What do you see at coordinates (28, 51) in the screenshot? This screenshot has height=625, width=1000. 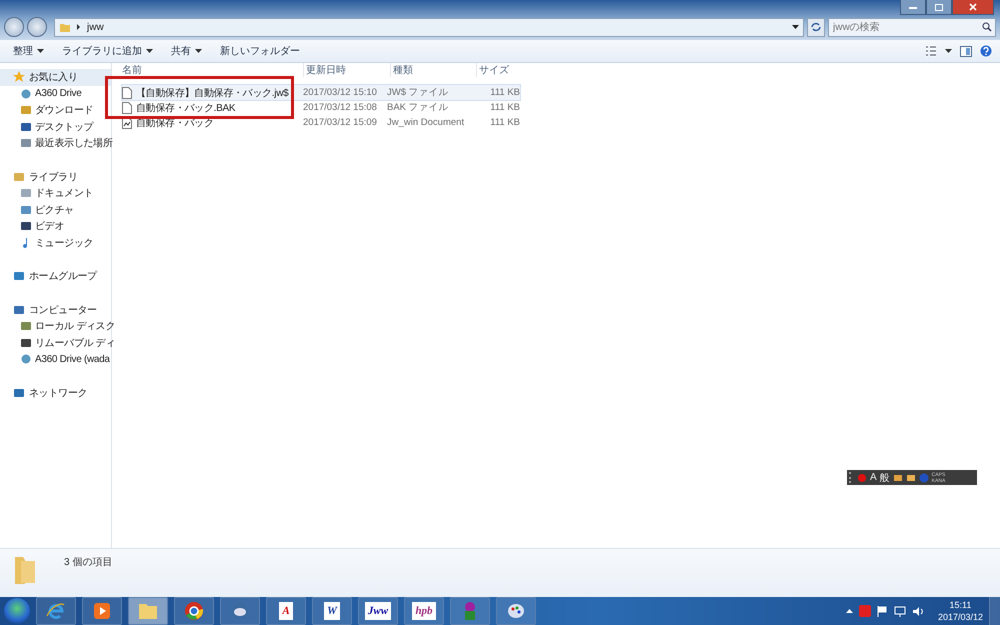 I see `toolbar-button: 整理` at bounding box center [28, 51].